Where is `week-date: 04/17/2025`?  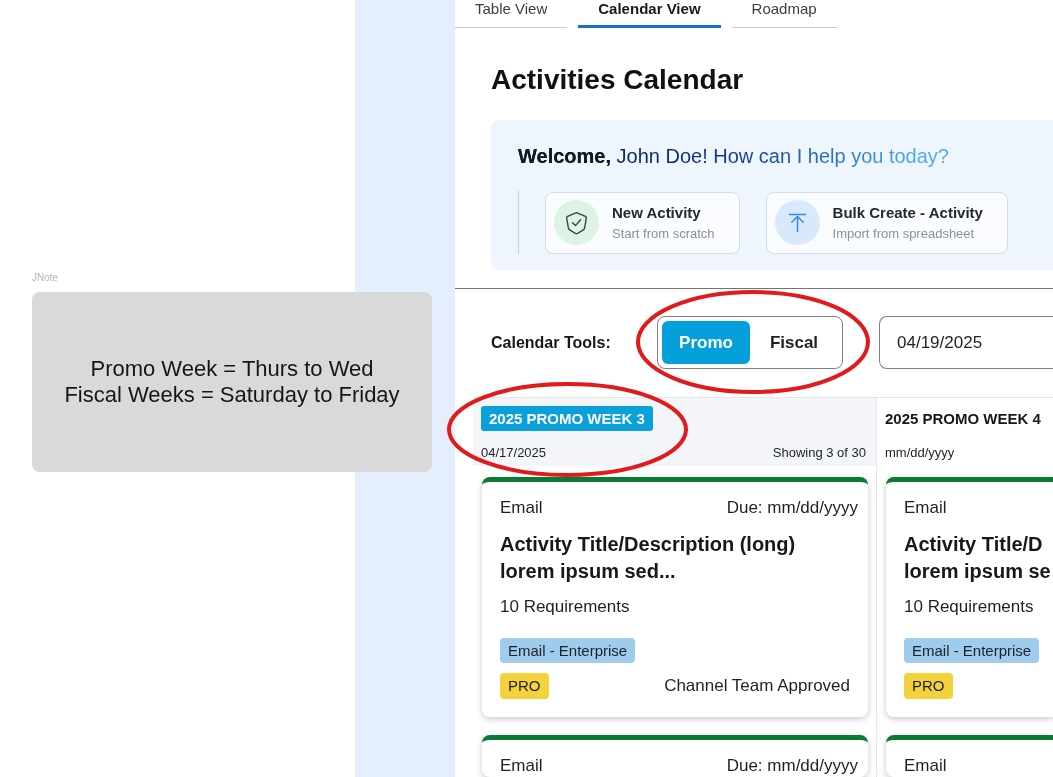
week-date: 04/17/2025 is located at coordinates (514, 453).